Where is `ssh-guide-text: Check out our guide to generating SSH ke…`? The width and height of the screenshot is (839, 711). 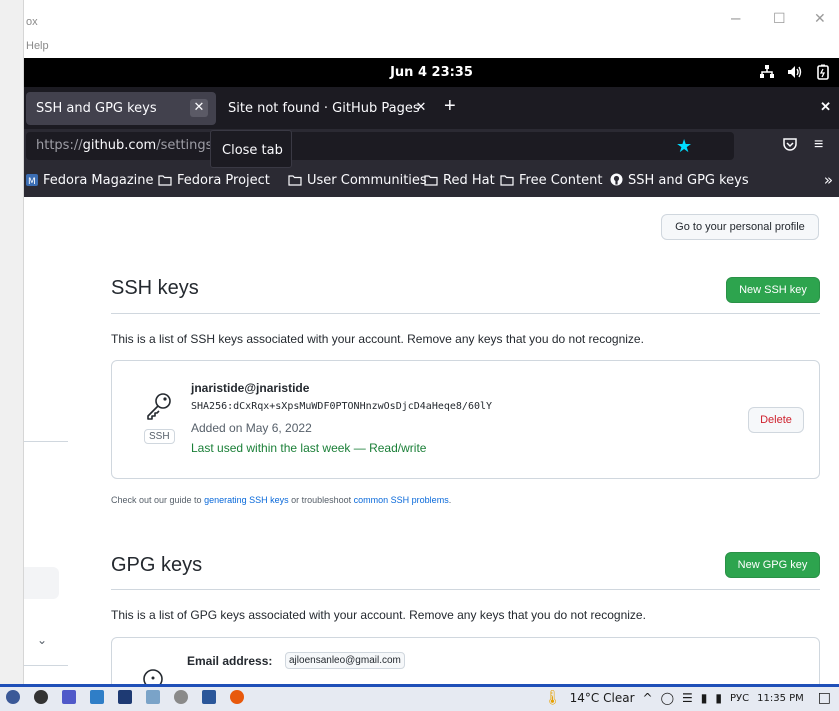
ssh-guide-text: Check out our guide to generating SSH ke… is located at coordinates (281, 500).